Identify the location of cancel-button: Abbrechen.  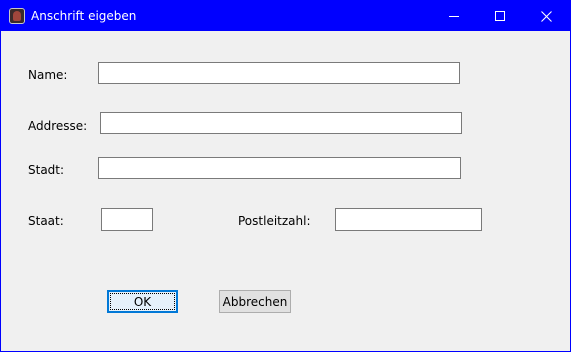
(255, 301).